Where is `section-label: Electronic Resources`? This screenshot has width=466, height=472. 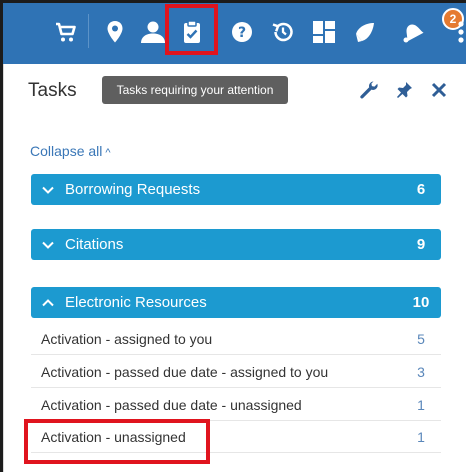
section-label: Electronic Resources is located at coordinates (136, 302).